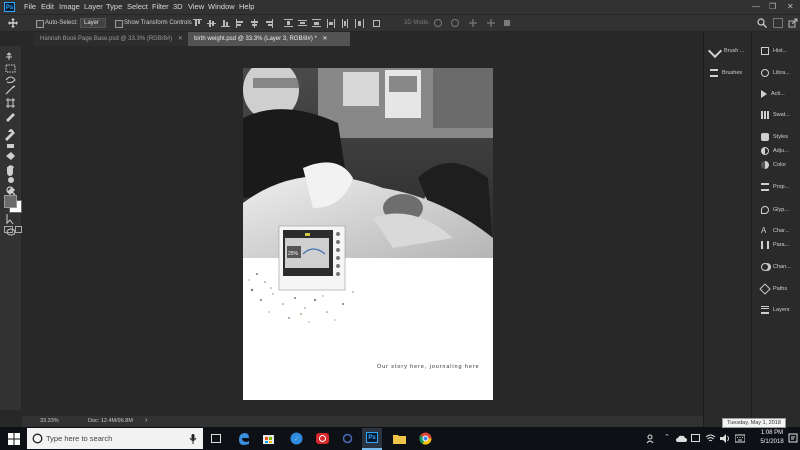 Image resolution: width=800 pixels, height=450 pixels. I want to click on panel-paths: Paths, so click(773, 289).